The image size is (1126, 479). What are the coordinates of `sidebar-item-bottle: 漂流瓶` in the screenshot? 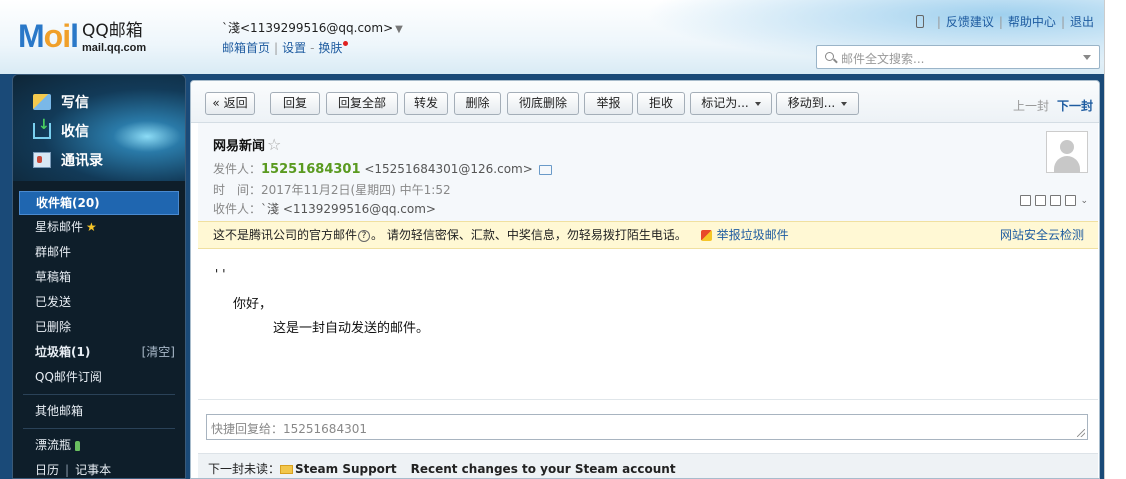 It's located at (99, 445).